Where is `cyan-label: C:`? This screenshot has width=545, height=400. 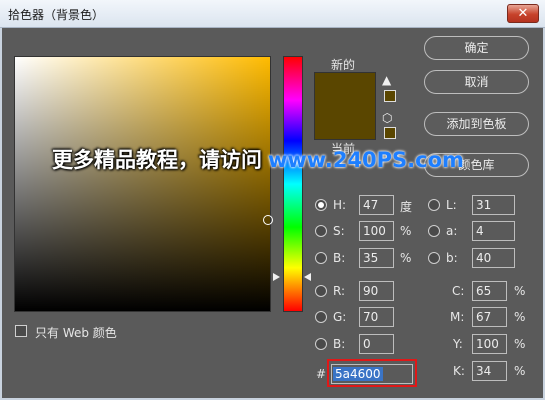
cyan-label: C: is located at coordinates (458, 291).